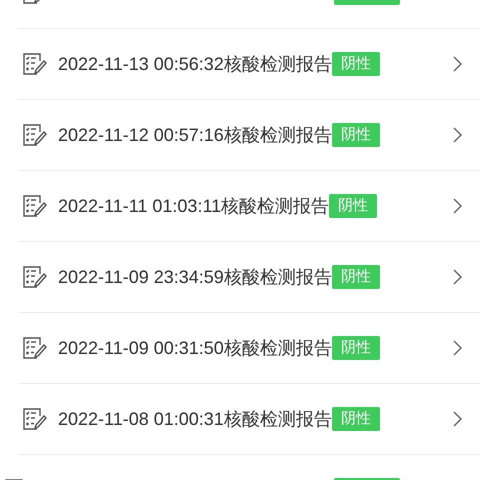 The height and width of the screenshot is (480, 480). I want to click on report-title: 2022-11-09 00:31:50核酸检测报告, so click(195, 348).